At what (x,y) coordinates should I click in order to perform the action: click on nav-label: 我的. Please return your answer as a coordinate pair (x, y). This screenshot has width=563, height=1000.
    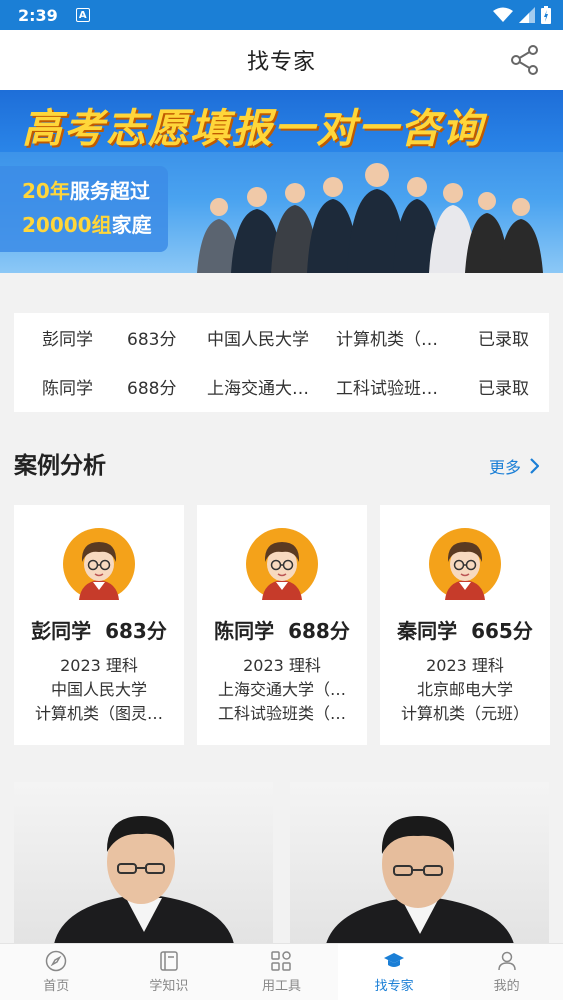
    Looking at the image, I should click on (506, 986).